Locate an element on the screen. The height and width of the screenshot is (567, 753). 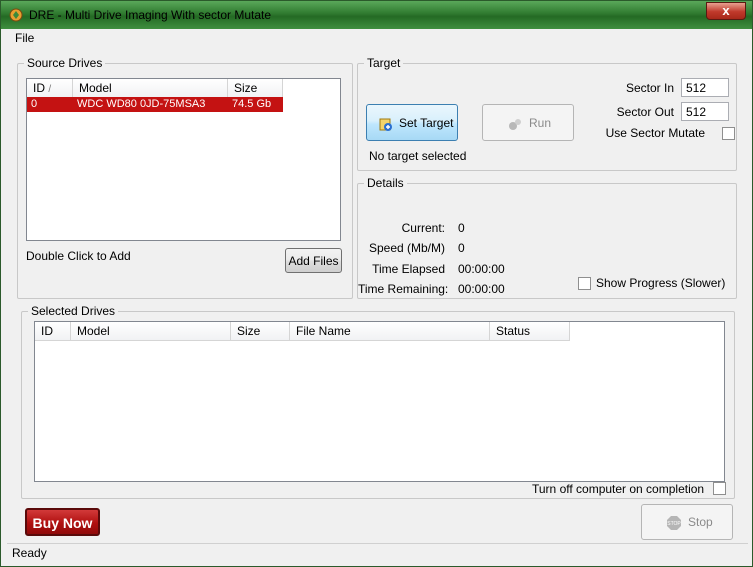
use-sector-mutate-label: Use Sector Mutate is located at coordinates (655, 133).